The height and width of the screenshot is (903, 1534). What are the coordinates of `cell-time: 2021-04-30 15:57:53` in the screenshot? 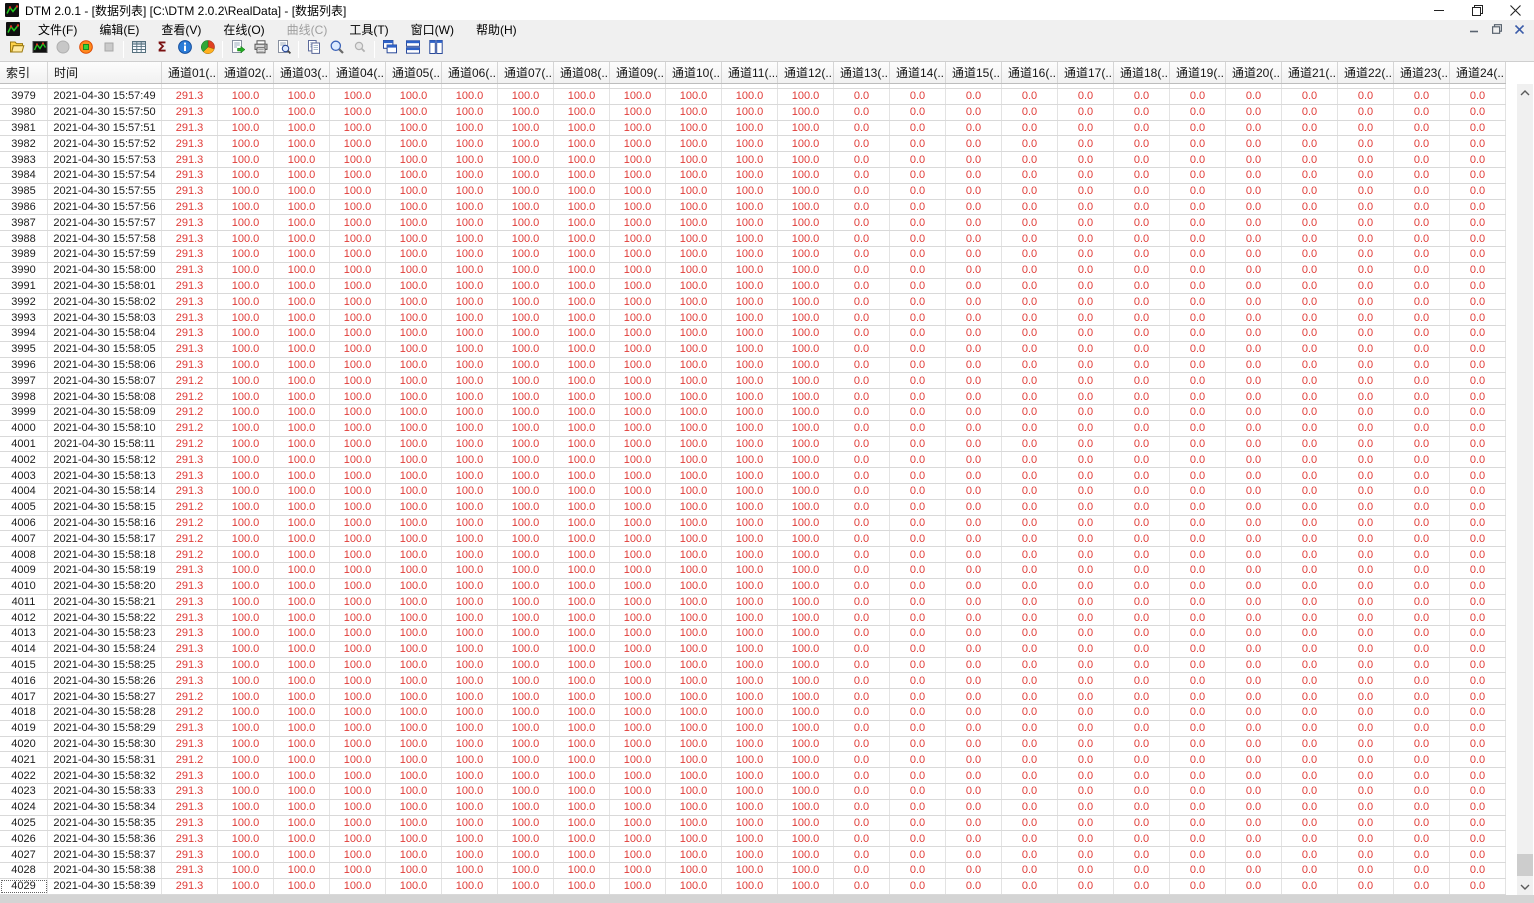 It's located at (105, 159).